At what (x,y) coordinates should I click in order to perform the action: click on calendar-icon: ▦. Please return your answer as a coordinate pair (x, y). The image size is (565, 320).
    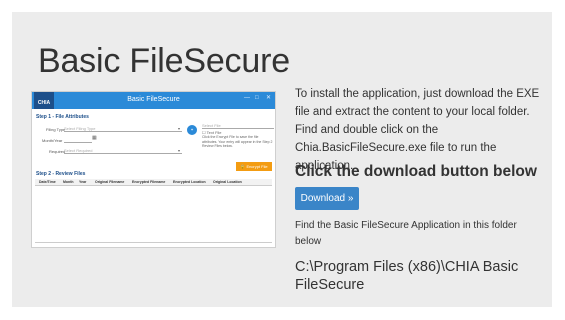
    Looking at the image, I should click on (94, 138).